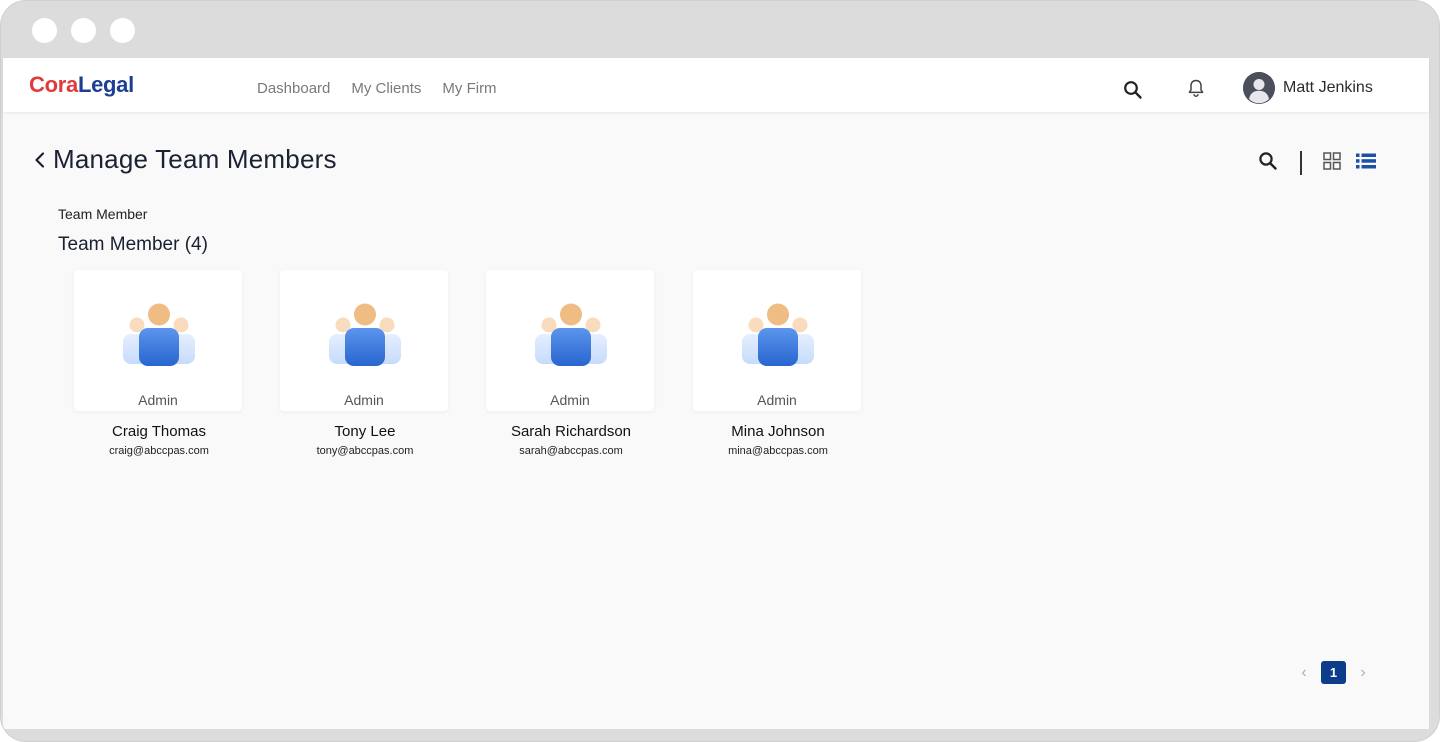 This screenshot has height=742, width=1440. I want to click on member-name: Mina Johnson, so click(778, 431).